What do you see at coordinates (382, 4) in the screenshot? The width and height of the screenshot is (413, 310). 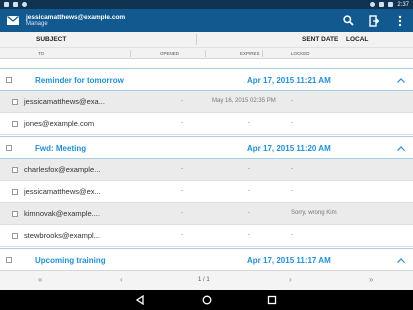 I see `wifi-icon` at bounding box center [382, 4].